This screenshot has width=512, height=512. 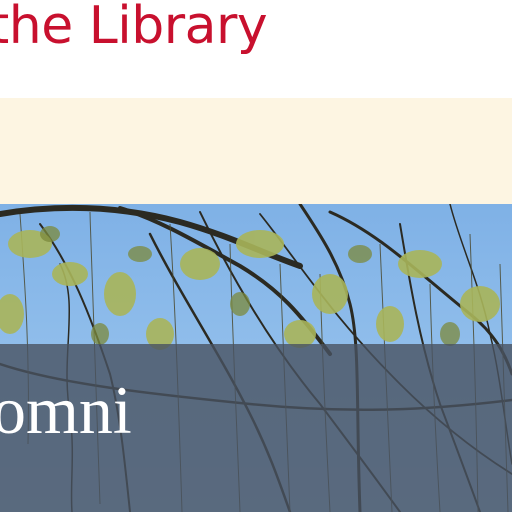 I want to click on omni-search-logo: omni, so click(x=66, y=410).